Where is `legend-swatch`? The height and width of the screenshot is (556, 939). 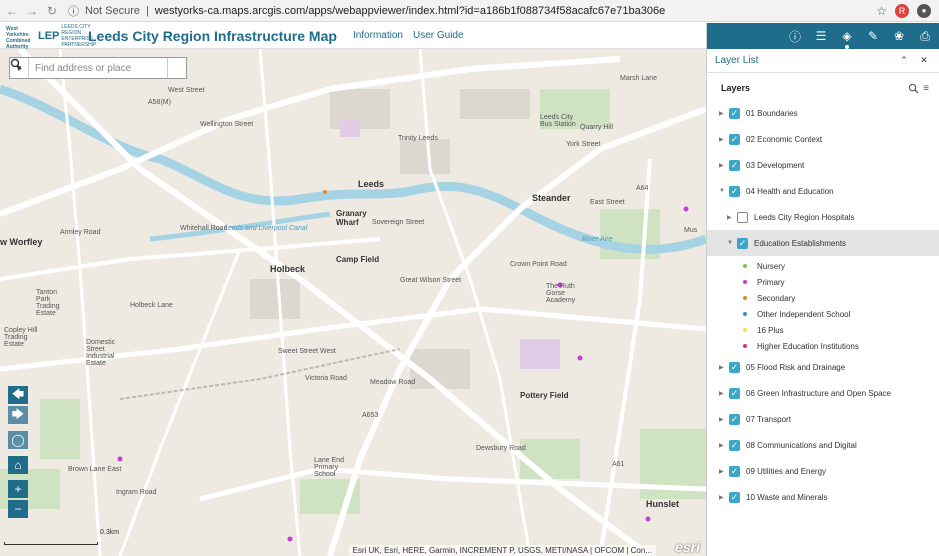
legend-swatch is located at coordinates (745, 266).